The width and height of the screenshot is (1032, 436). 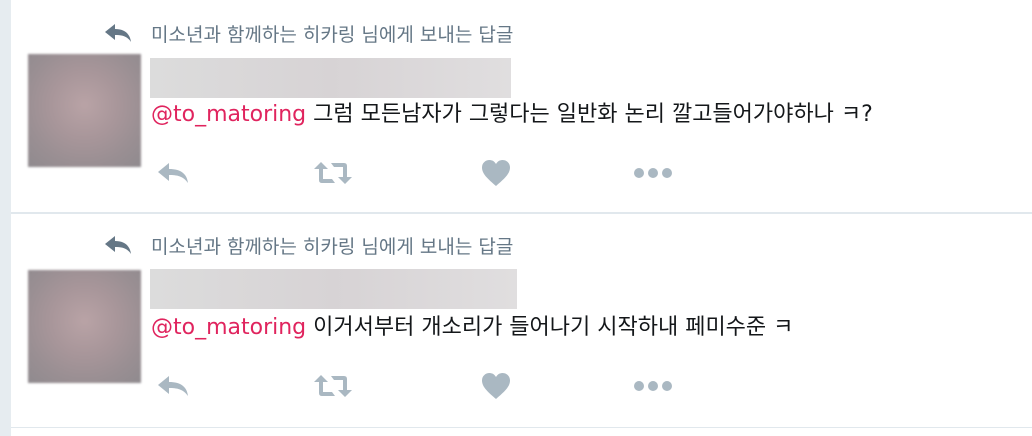 What do you see at coordinates (550, 327) in the screenshot?
I see `tweet-body: 이거서부터 개소리가 들어나기 시작하내 페미수준 ㅋ` at bounding box center [550, 327].